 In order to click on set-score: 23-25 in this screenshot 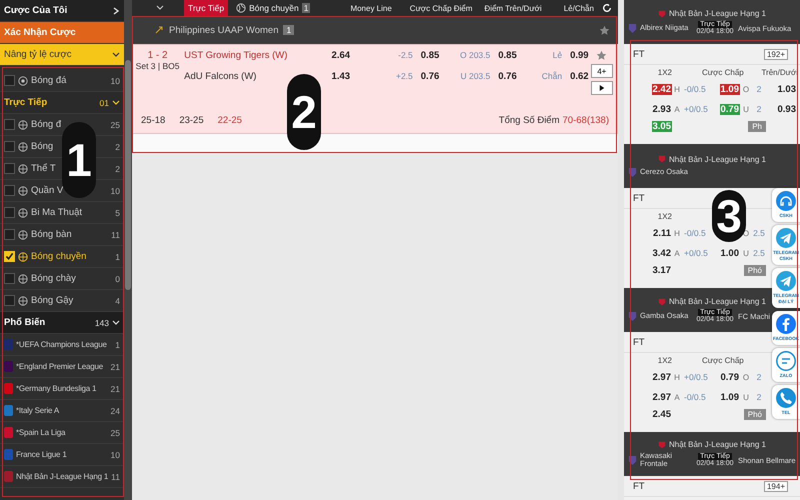, I will do `click(191, 120)`.